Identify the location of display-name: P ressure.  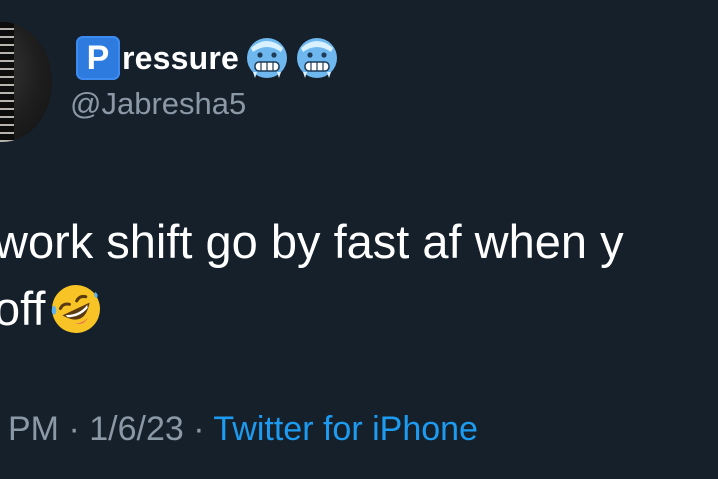
(207, 58).